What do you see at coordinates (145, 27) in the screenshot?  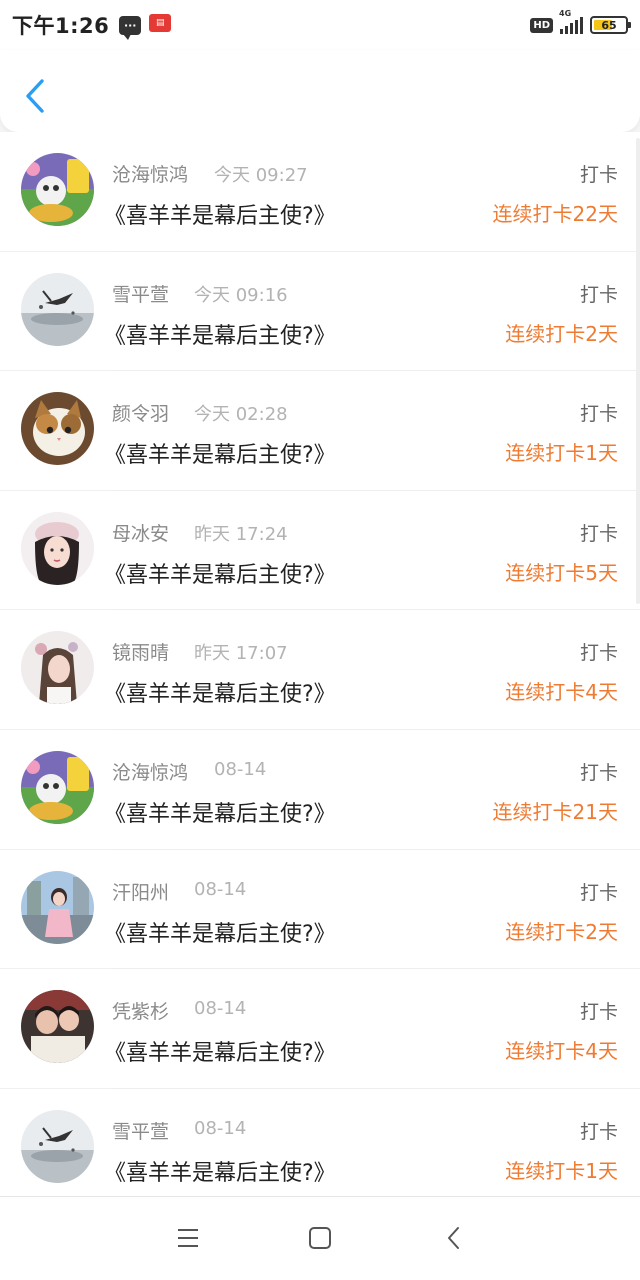 I see `notification-icons: ··· ▤` at bounding box center [145, 27].